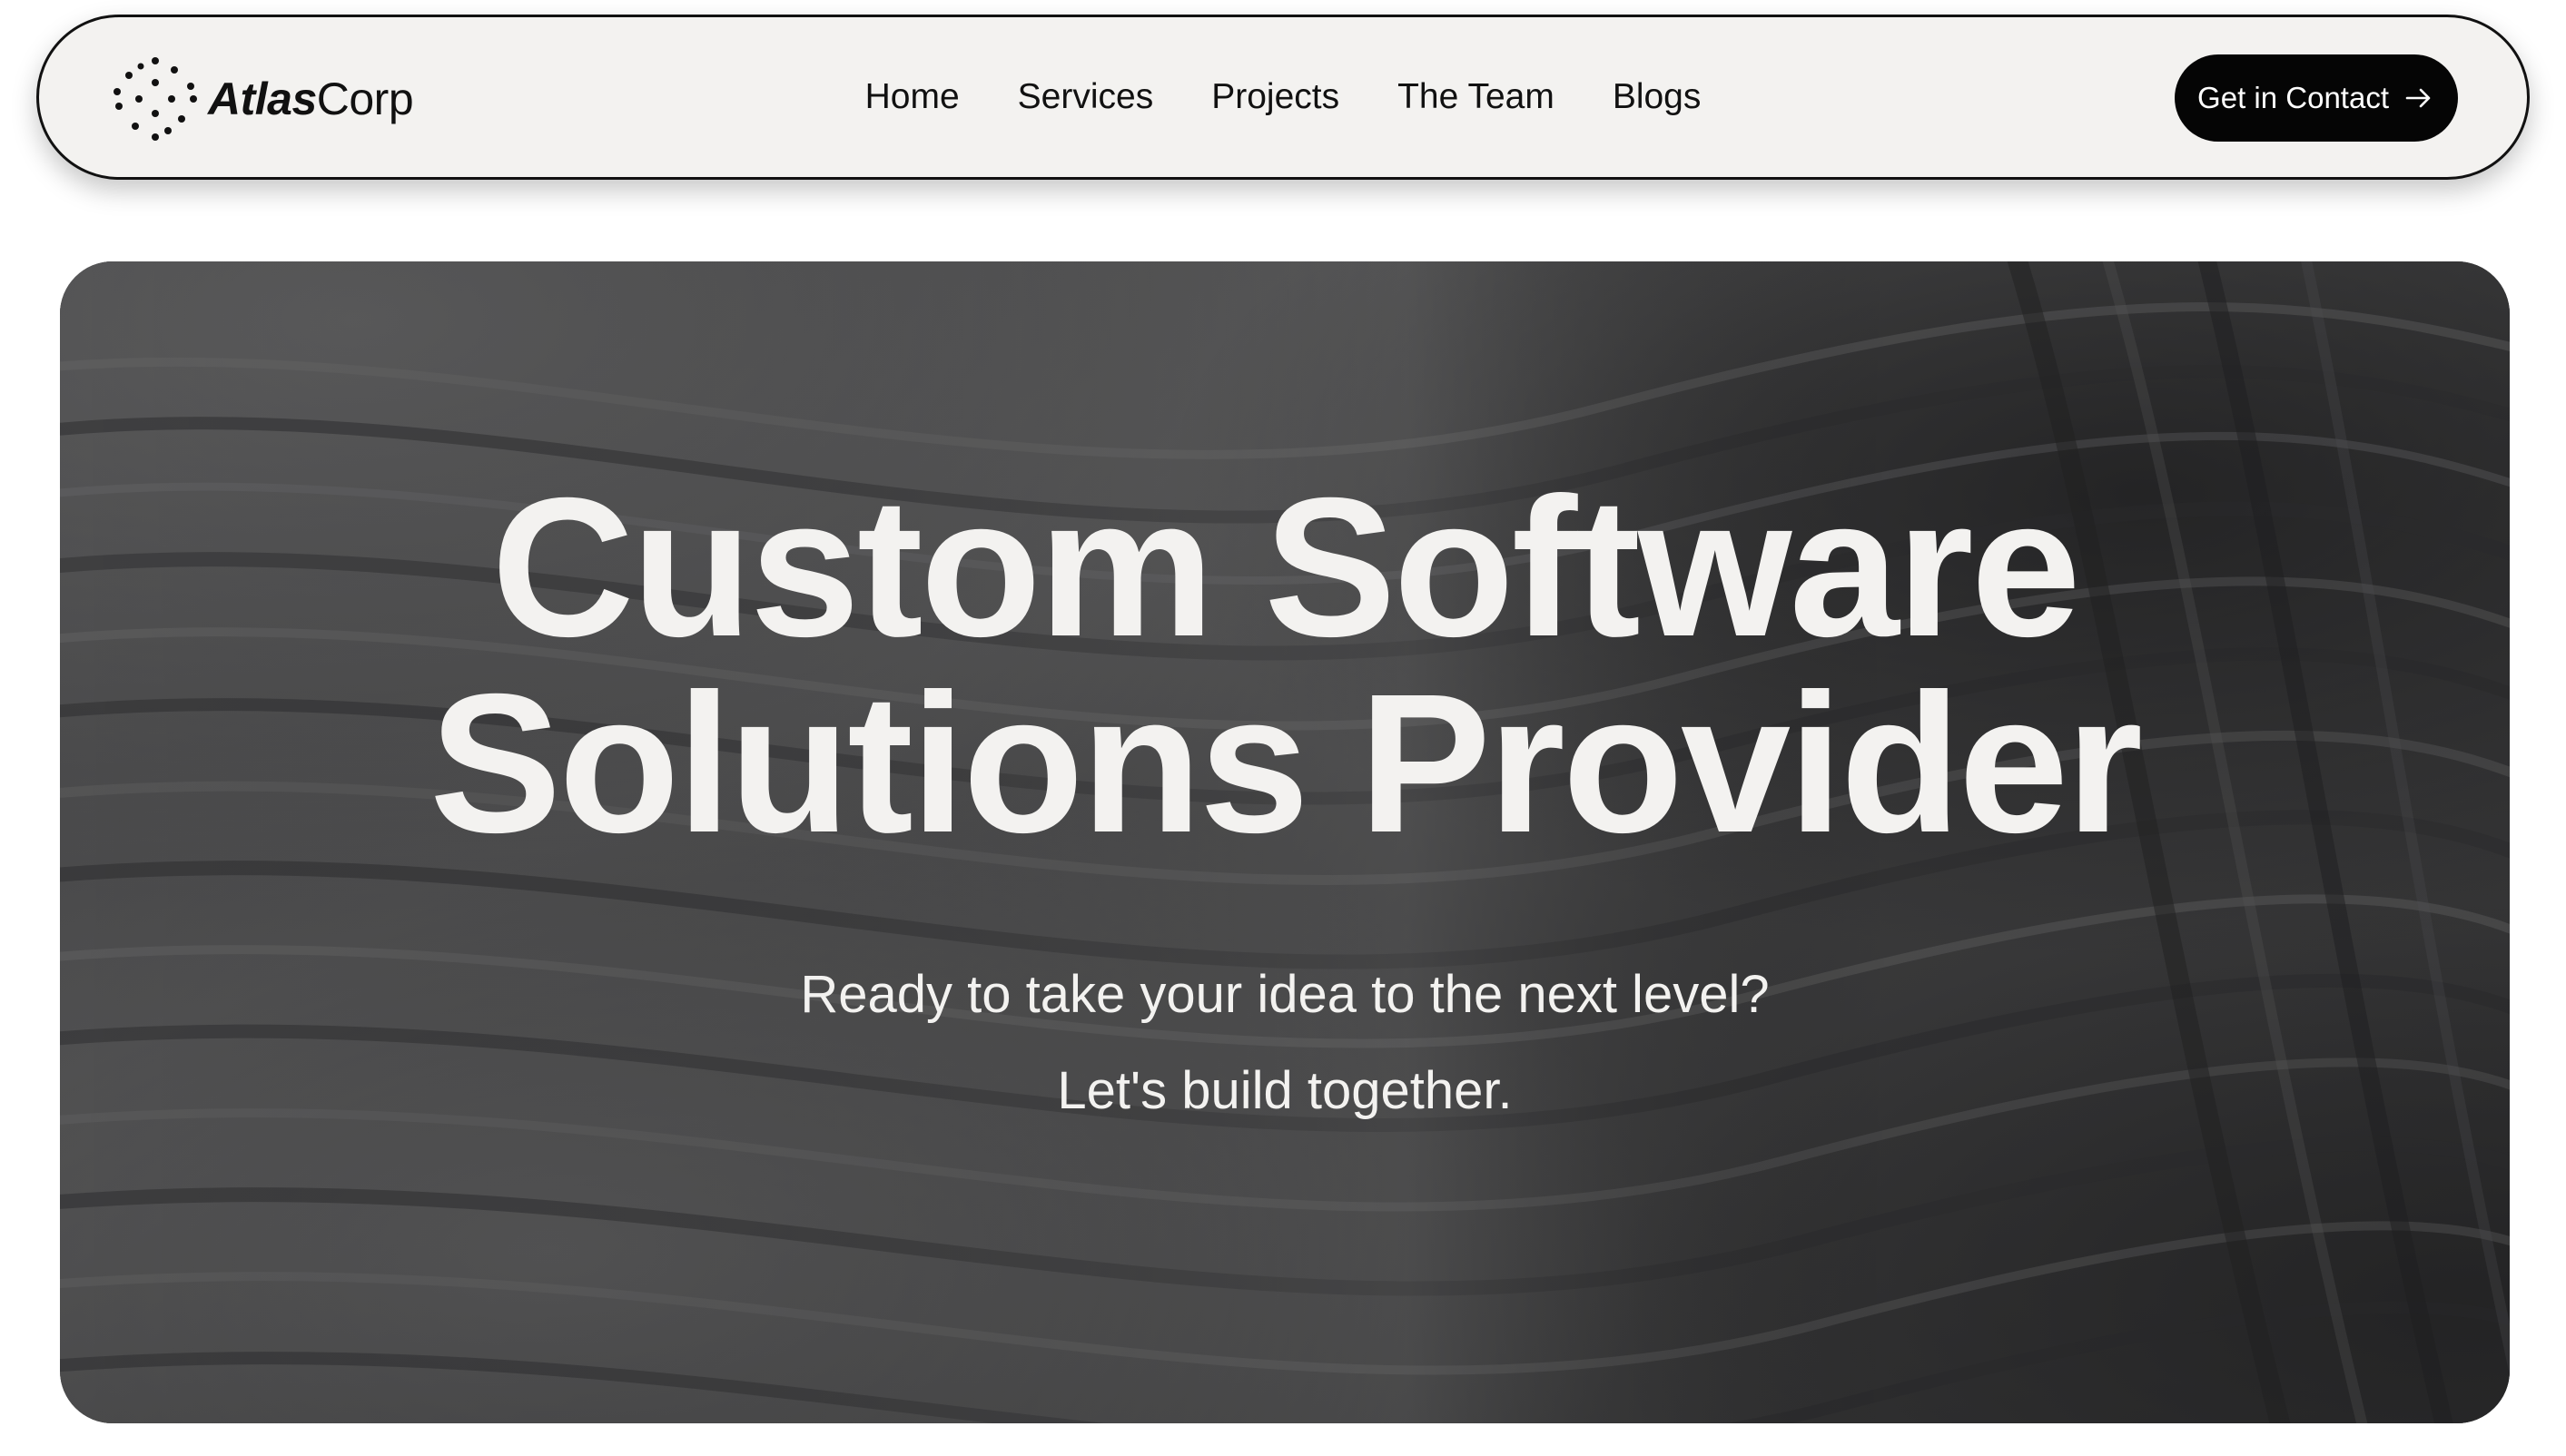  What do you see at coordinates (1285, 1091) in the screenshot?
I see `hero-subtitle-line-2: Let's build together.` at bounding box center [1285, 1091].